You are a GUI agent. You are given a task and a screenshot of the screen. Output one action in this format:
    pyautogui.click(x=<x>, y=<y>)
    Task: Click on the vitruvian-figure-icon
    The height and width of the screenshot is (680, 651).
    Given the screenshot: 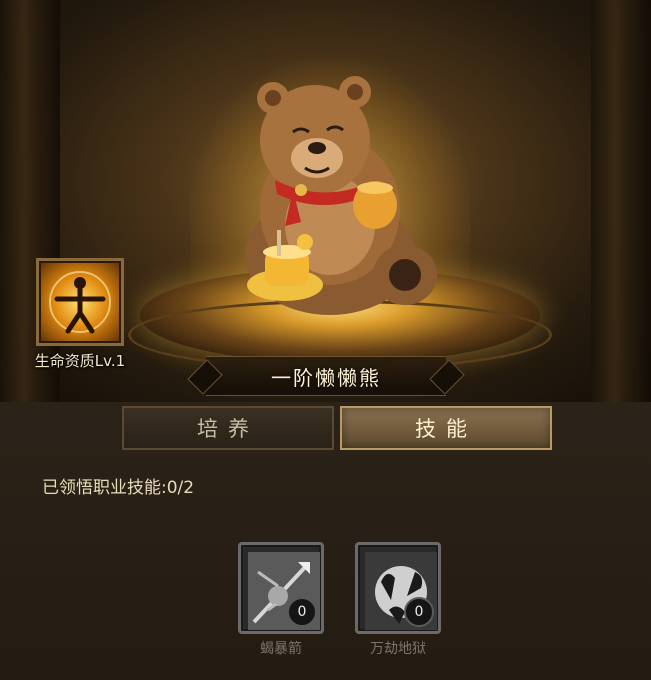 What is the action you would take?
    pyautogui.click(x=80, y=302)
    